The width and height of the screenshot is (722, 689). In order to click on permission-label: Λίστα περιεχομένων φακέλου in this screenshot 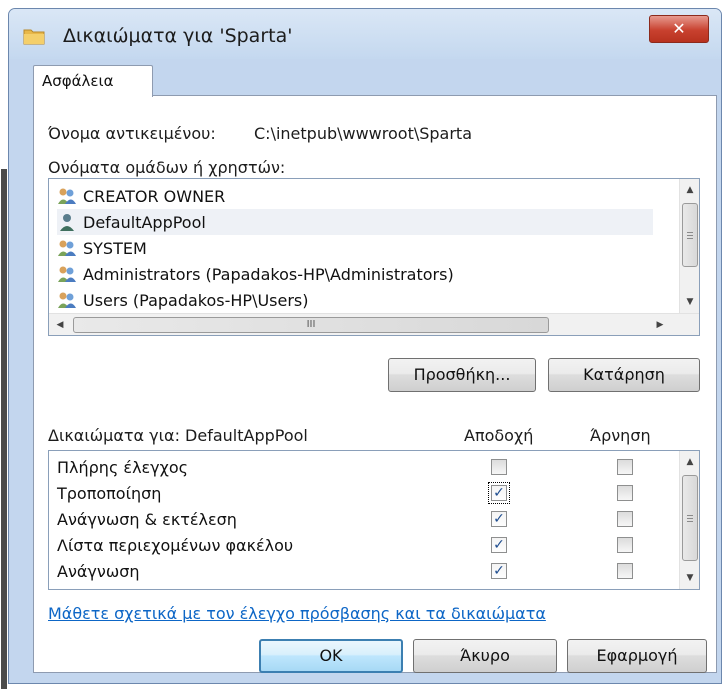, I will do `click(175, 545)`.